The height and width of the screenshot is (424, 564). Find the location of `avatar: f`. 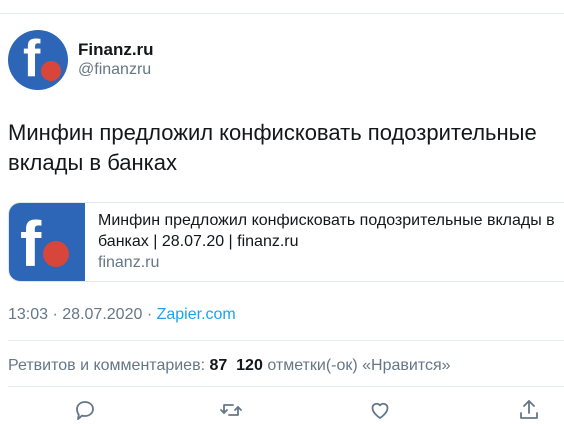

avatar: f is located at coordinates (38, 60).